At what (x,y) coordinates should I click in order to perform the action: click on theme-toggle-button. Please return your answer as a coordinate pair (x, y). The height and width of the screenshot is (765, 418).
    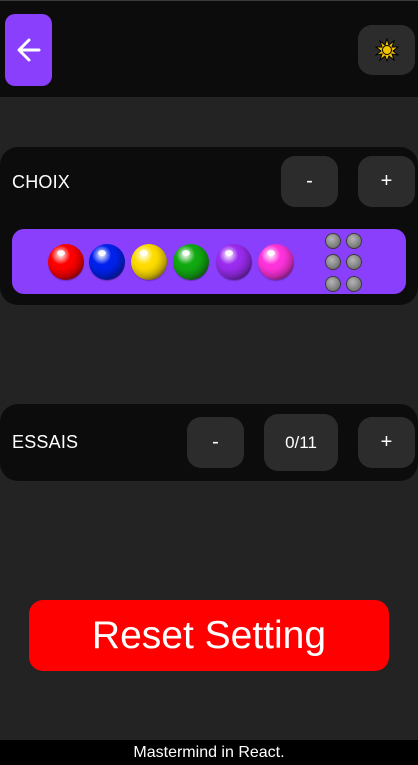
    Looking at the image, I should click on (386, 50).